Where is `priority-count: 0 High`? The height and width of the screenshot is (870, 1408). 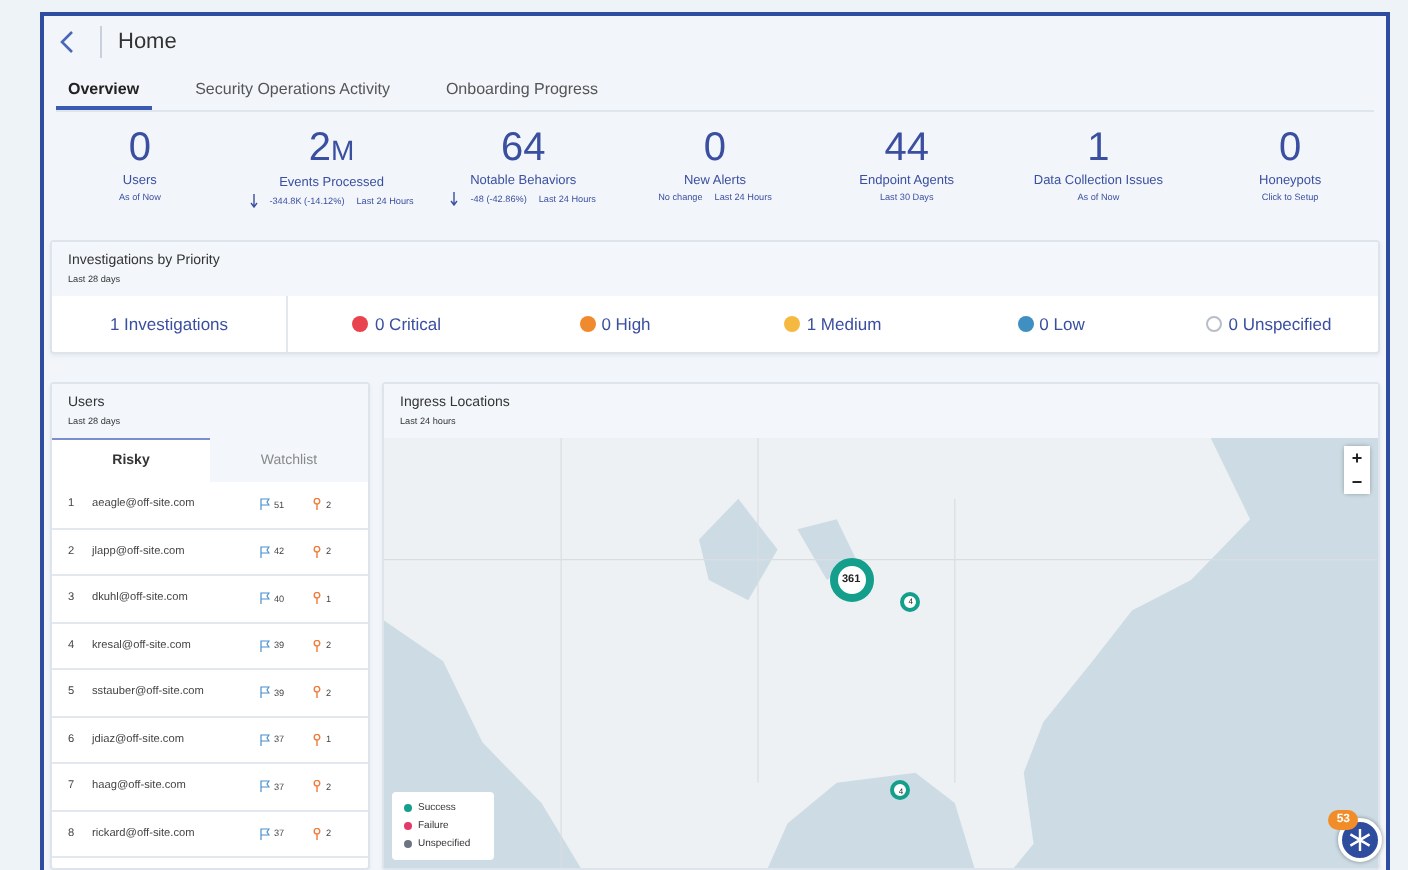
priority-count: 0 High is located at coordinates (626, 324).